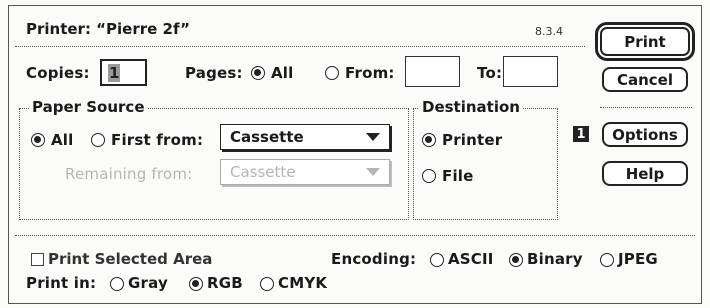 The width and height of the screenshot is (710, 308). What do you see at coordinates (129, 174) in the screenshot?
I see `remaining-from-label: Remaining from:` at bounding box center [129, 174].